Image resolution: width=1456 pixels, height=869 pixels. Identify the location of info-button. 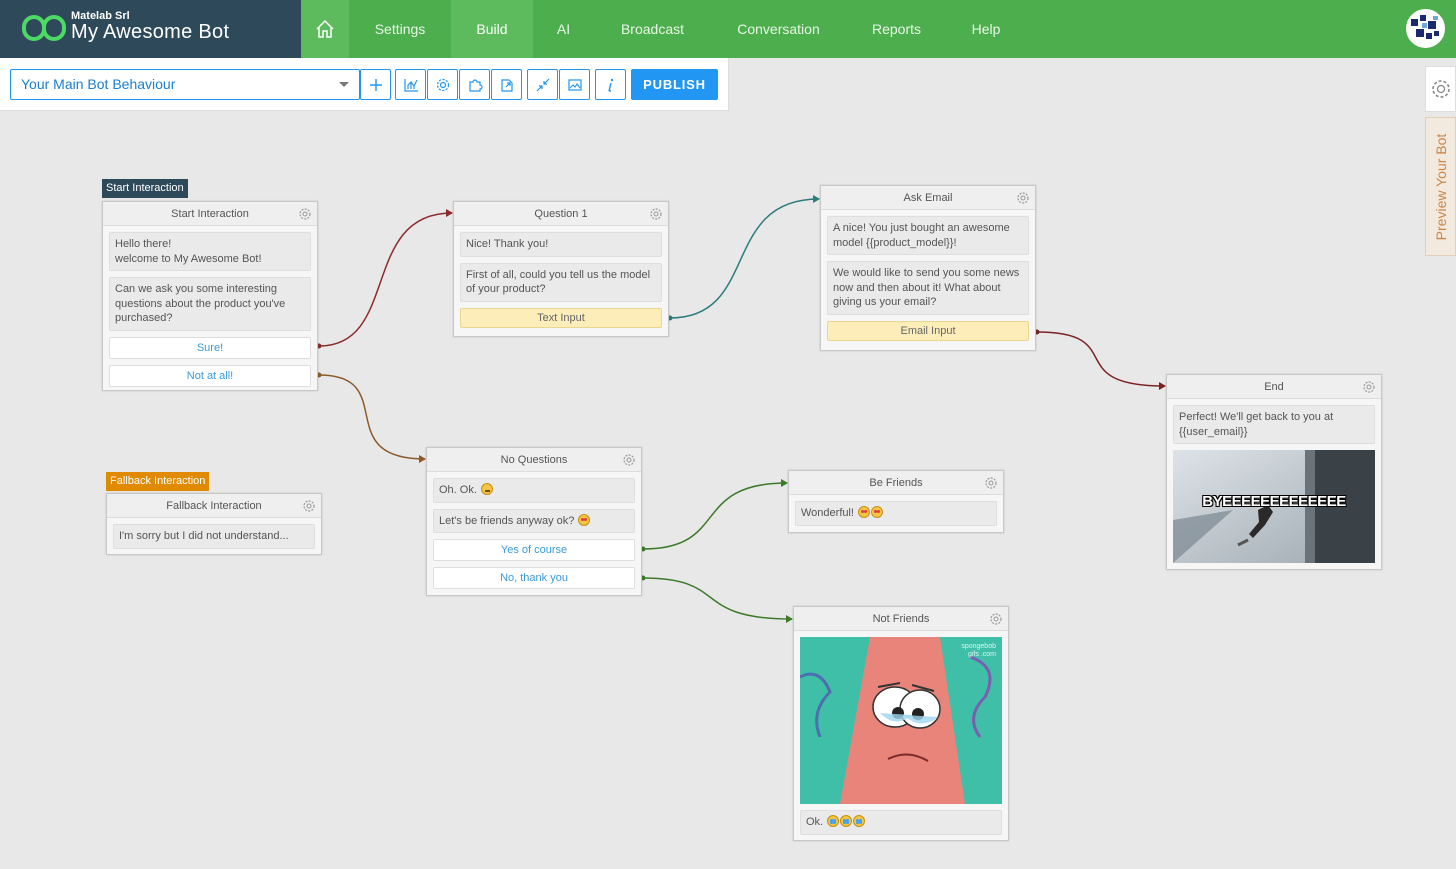
(610, 84).